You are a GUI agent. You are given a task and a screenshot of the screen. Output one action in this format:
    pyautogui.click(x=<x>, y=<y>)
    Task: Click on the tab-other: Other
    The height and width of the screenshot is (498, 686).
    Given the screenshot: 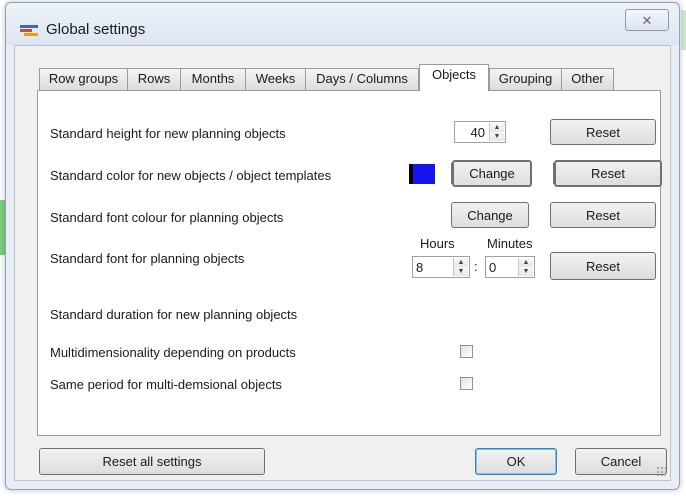 What is the action you would take?
    pyautogui.click(x=587, y=79)
    